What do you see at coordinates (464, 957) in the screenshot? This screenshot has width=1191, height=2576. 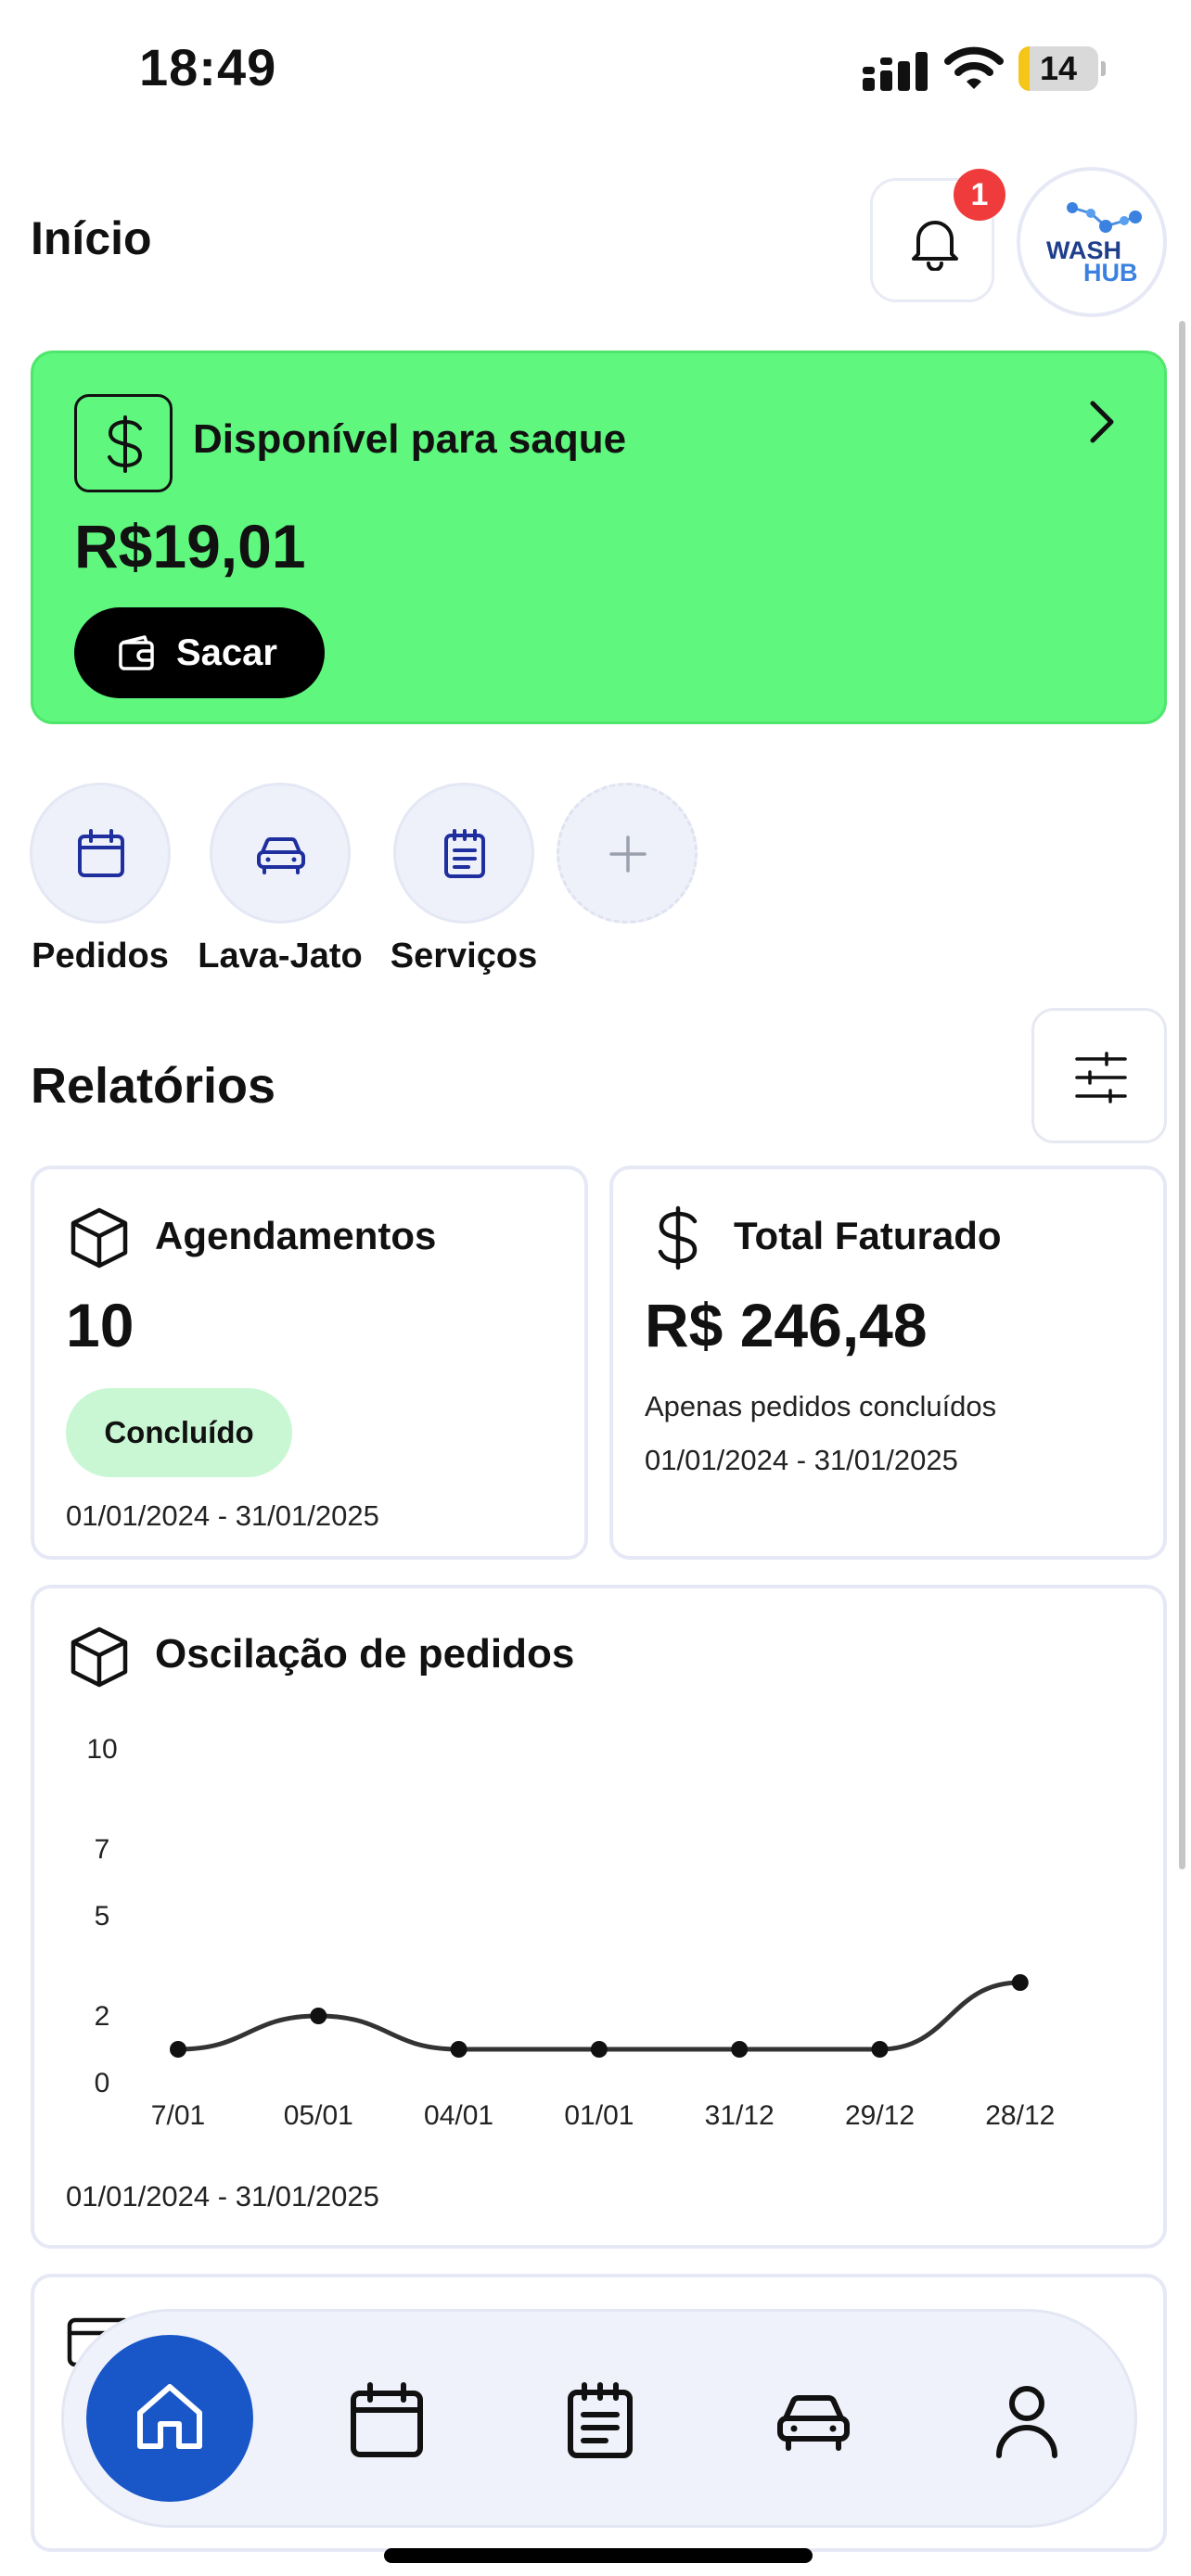 I see `quick-action-label-services: Serviços` at bounding box center [464, 957].